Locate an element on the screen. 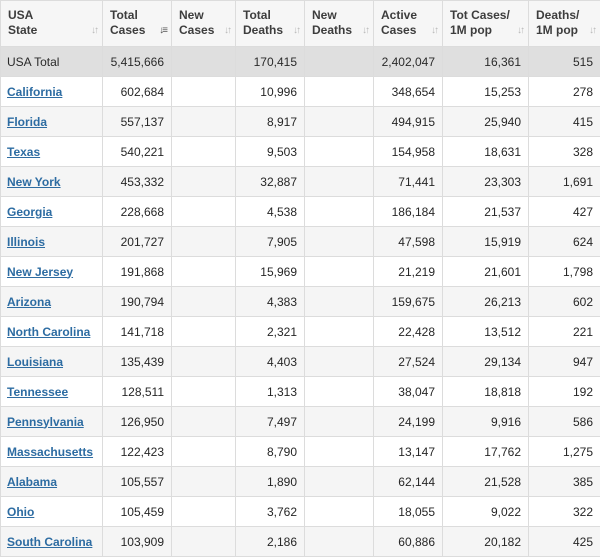 This screenshot has width=600, height=557. state-link: Tennessee is located at coordinates (37, 392).